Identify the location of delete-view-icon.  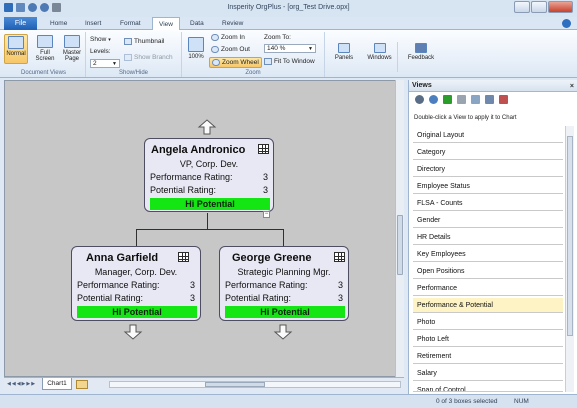
(503, 99).